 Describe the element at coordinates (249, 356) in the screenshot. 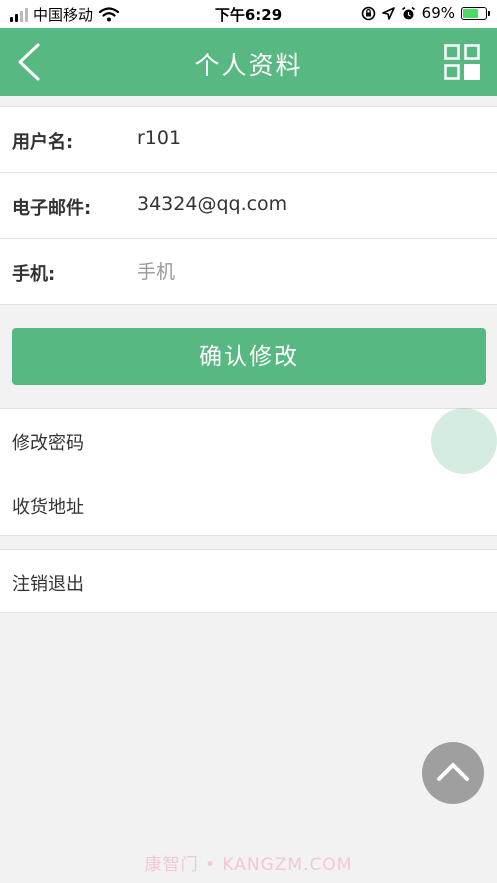

I see `confirm-button: 确认修改` at that location.